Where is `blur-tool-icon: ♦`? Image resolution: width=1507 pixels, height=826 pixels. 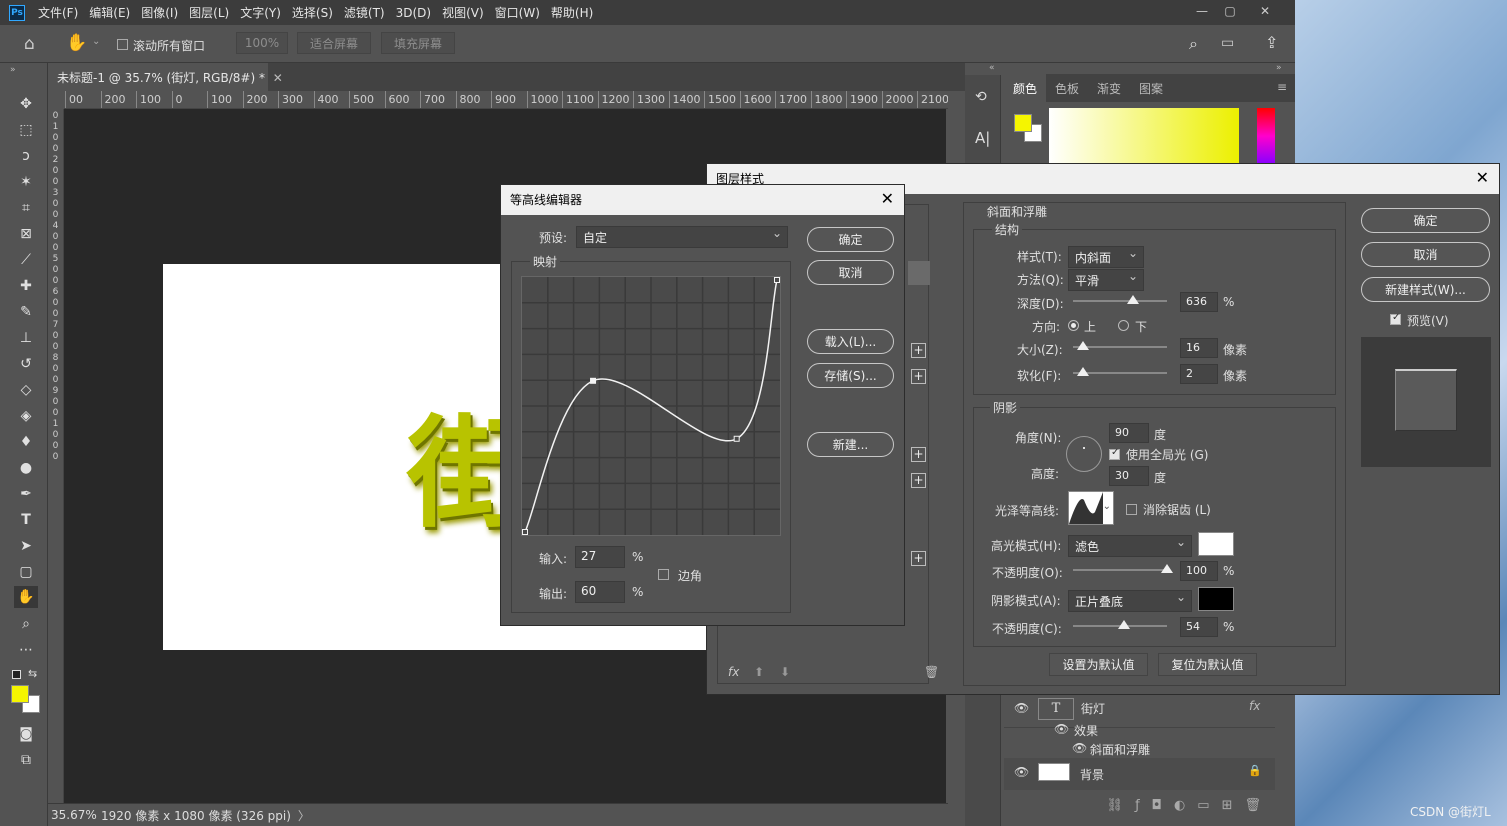
blur-tool-icon: ♦ is located at coordinates (26, 442).